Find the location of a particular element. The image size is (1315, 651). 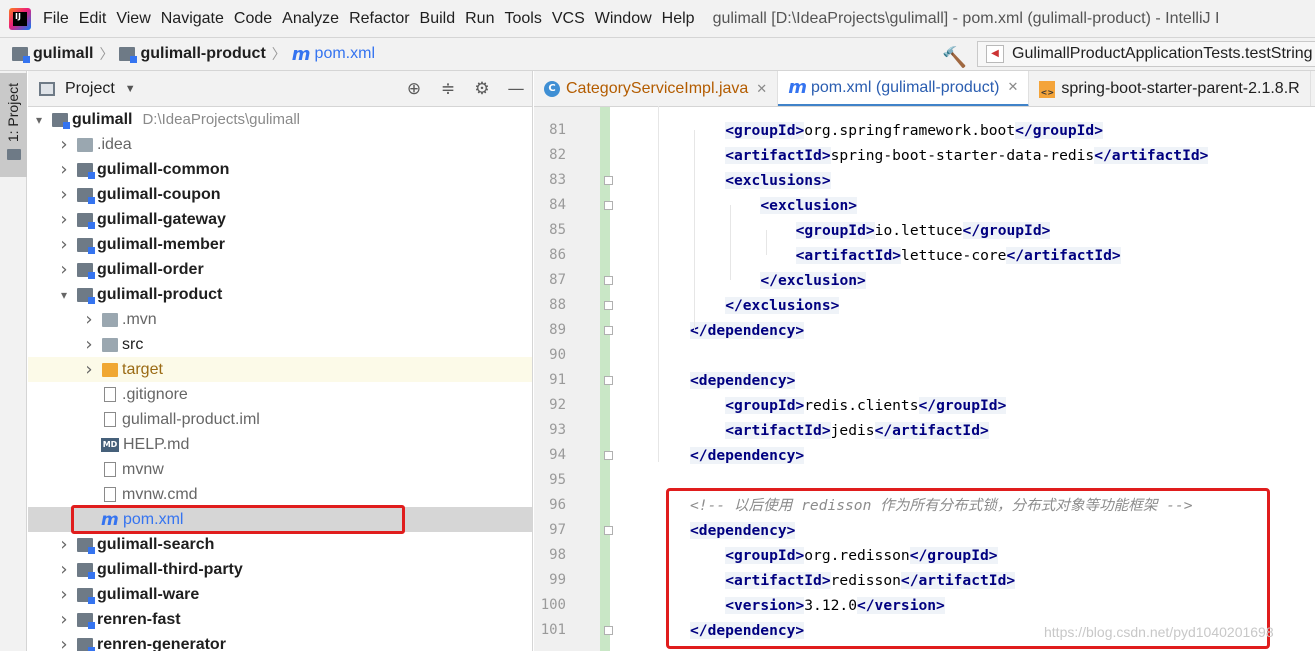

hide-panel-icon: — is located at coordinates (515, 89).